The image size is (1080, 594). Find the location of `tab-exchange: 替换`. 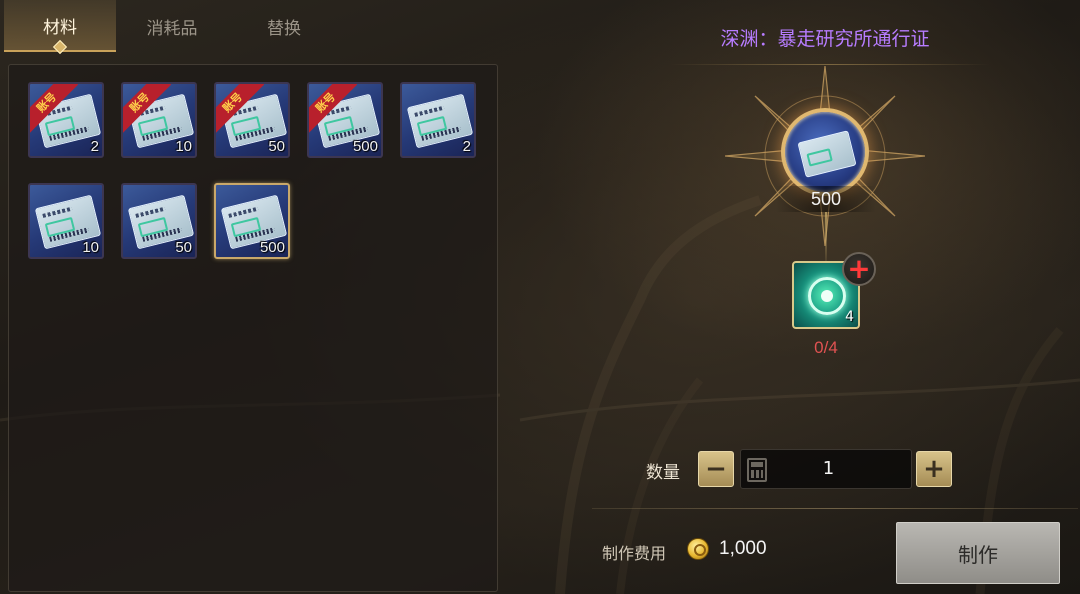

tab-exchange: 替换 is located at coordinates (284, 26).